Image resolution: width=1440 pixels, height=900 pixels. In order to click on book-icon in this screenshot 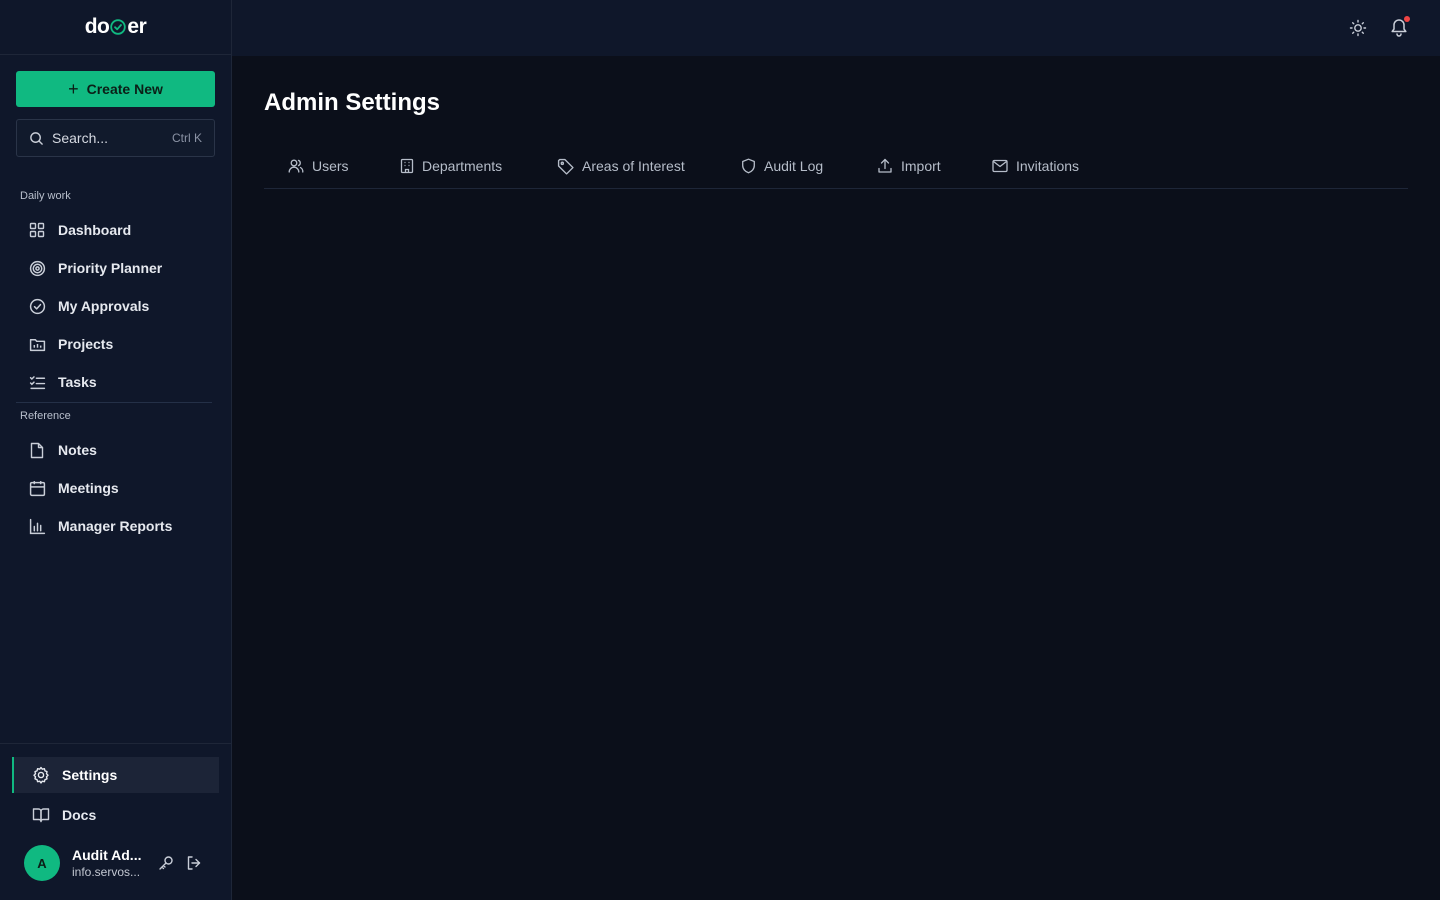, I will do `click(41, 815)`.